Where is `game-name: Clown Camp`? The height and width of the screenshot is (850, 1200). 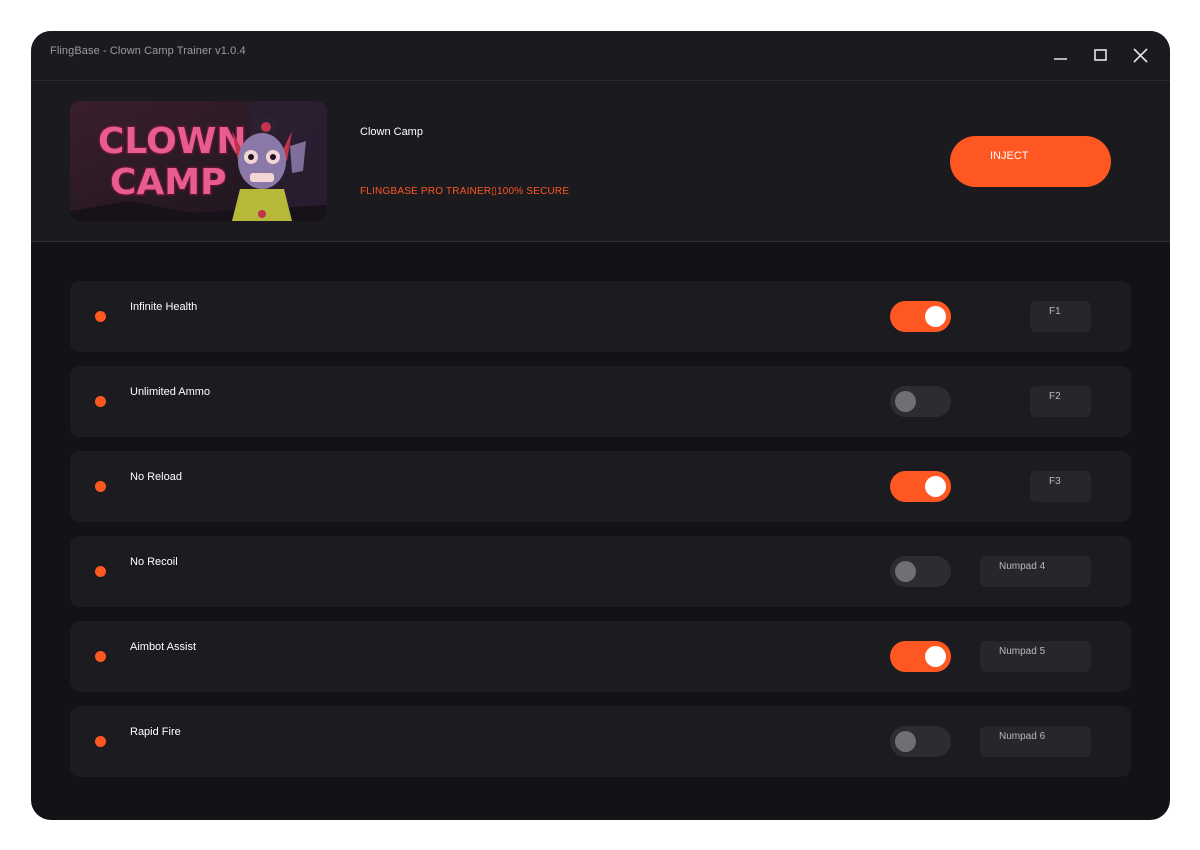
game-name: Clown Camp is located at coordinates (391, 132).